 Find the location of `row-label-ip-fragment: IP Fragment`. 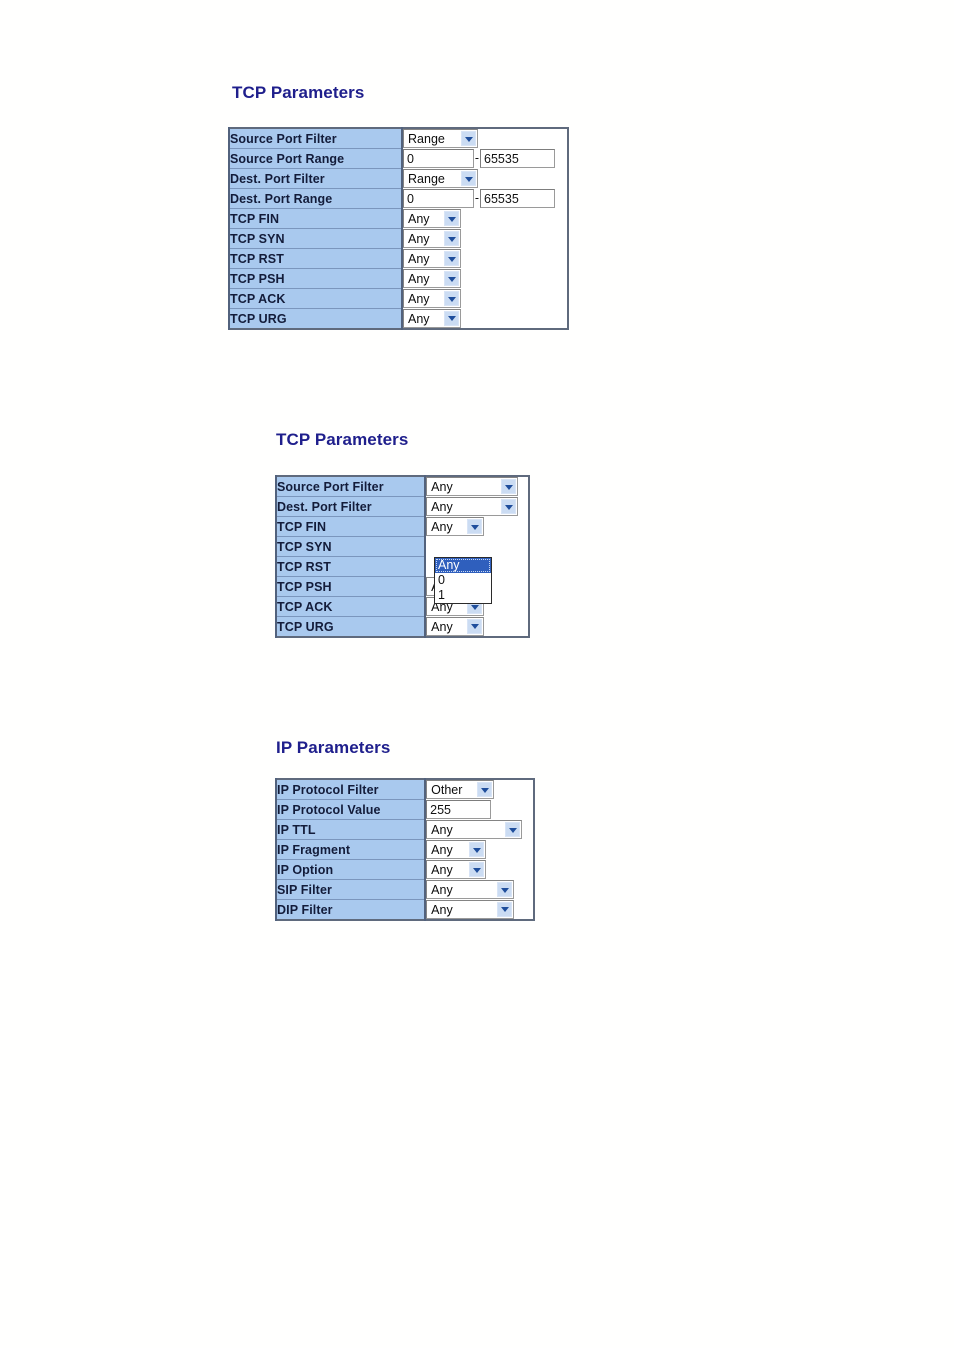

row-label-ip-fragment: IP Fragment is located at coordinates (350, 849).